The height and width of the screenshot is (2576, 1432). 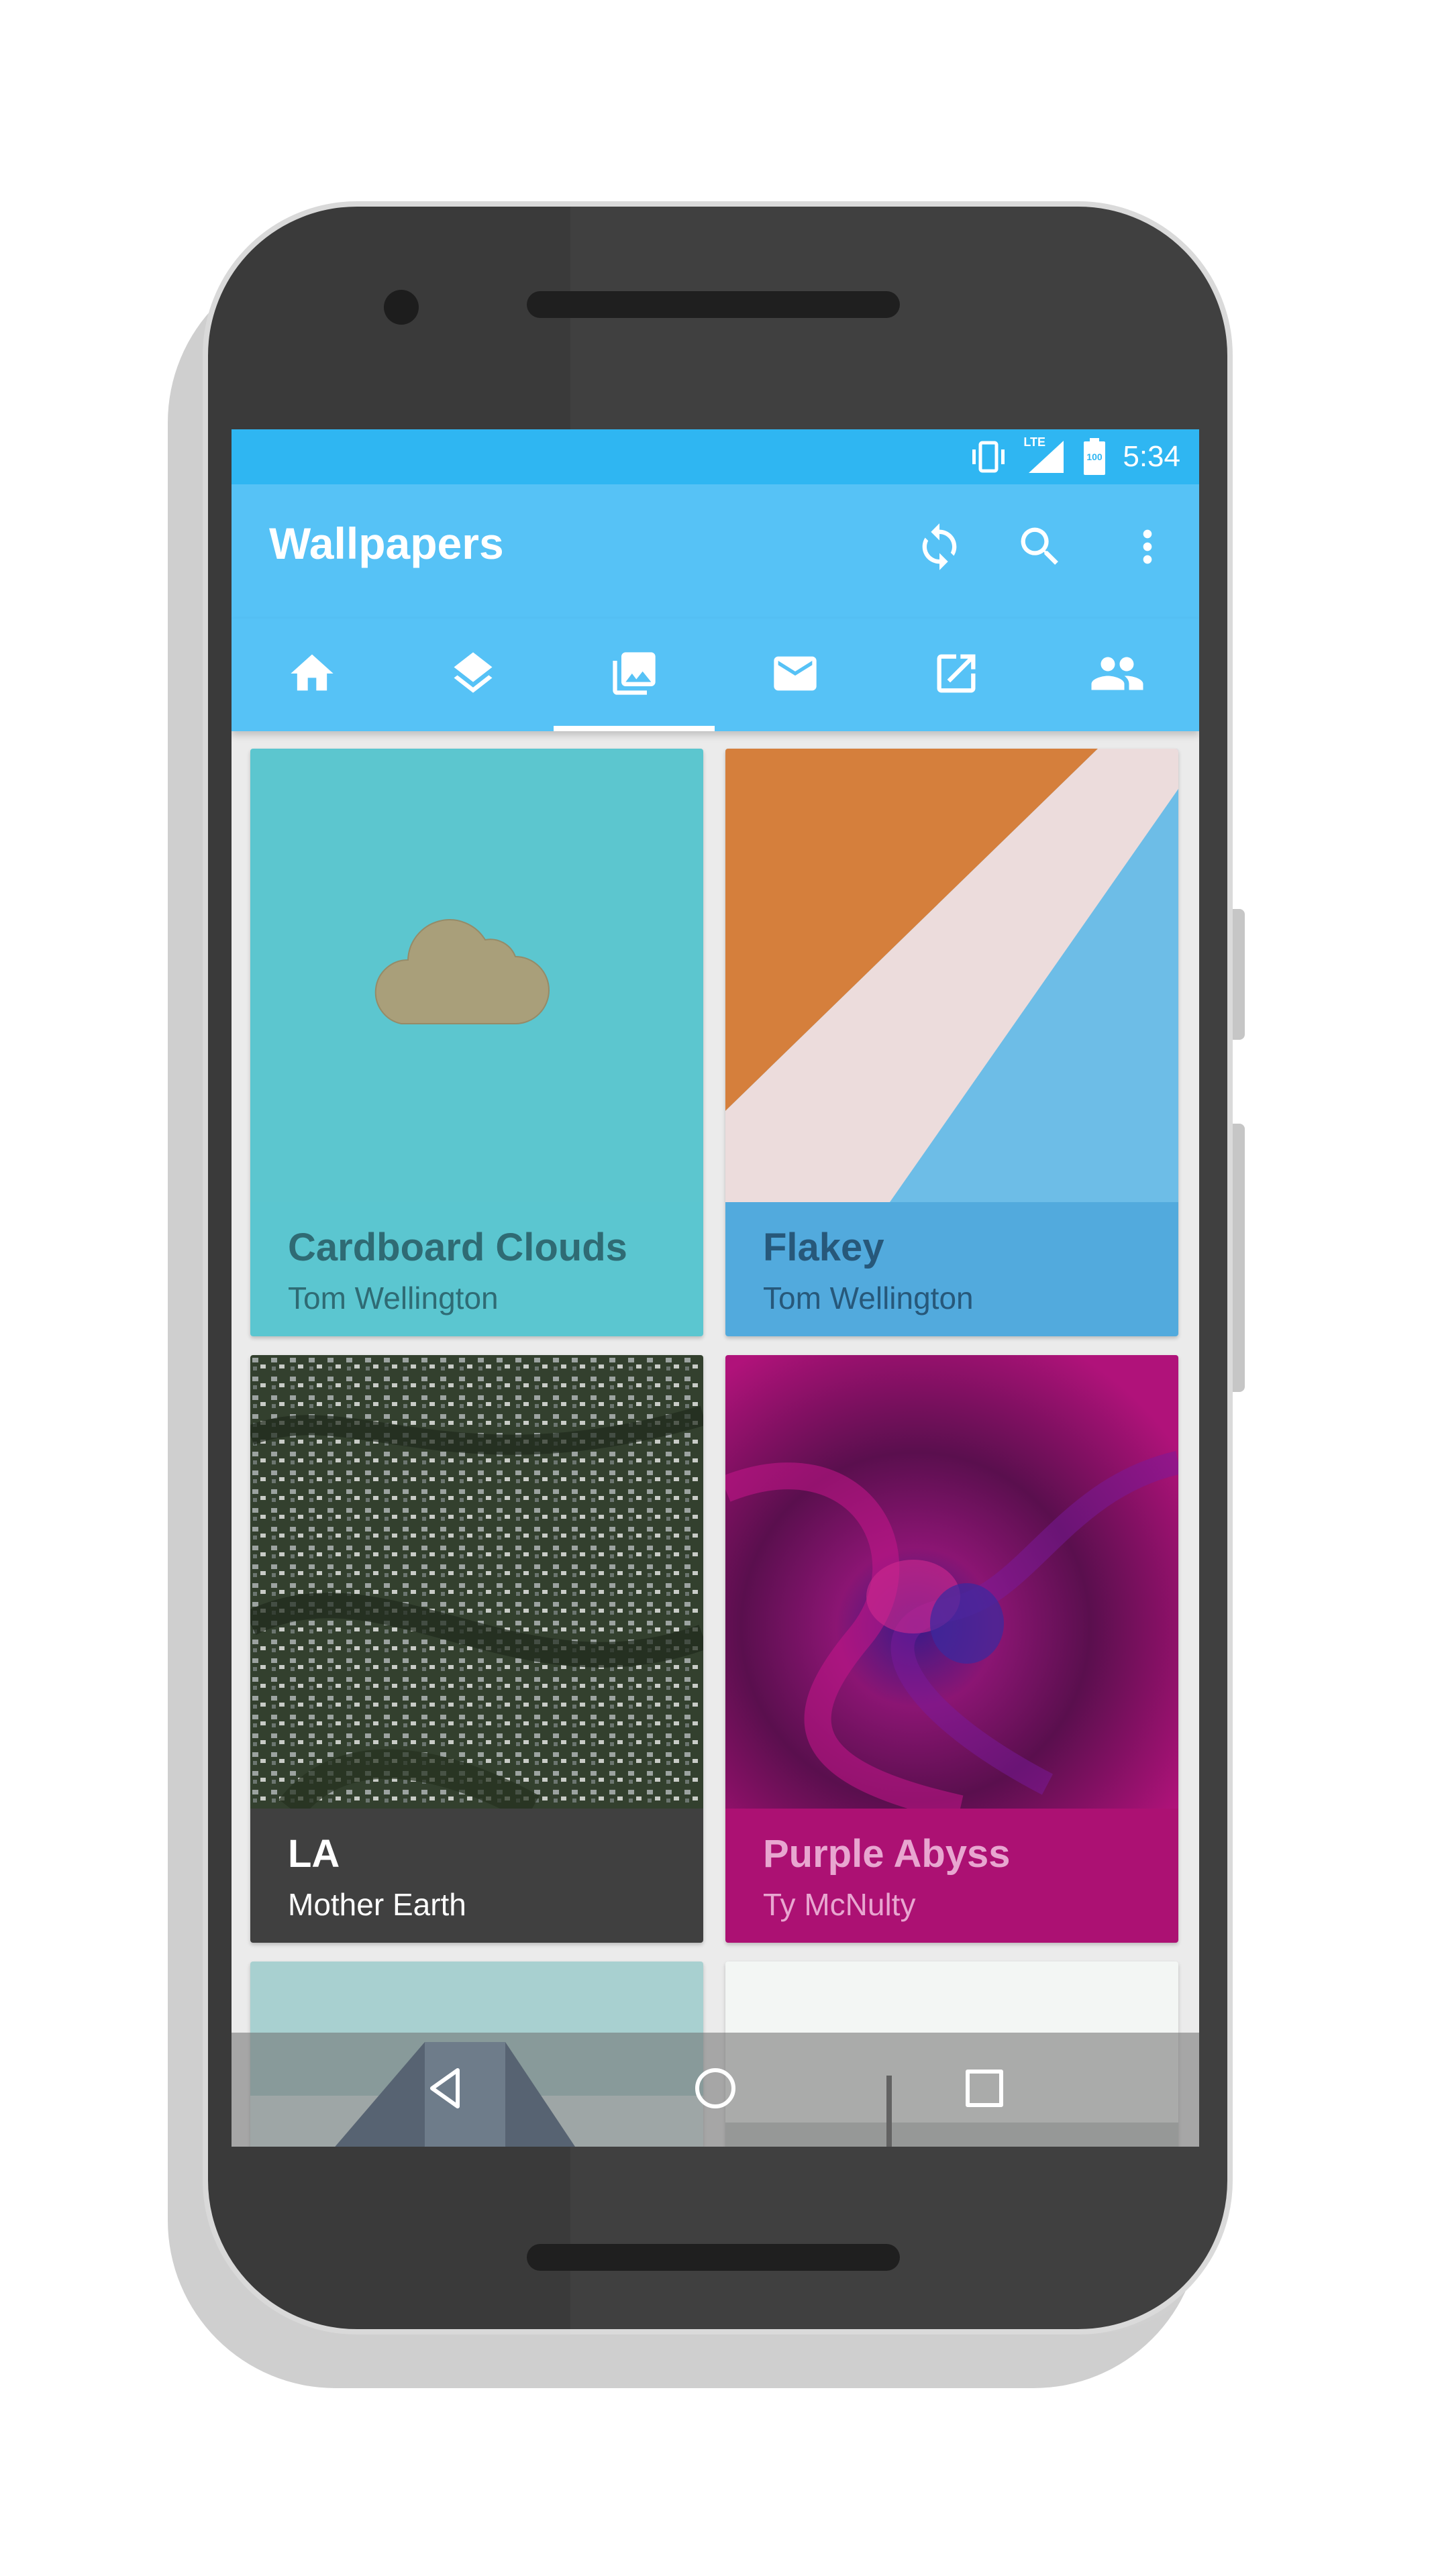 What do you see at coordinates (1239, 974) in the screenshot?
I see `power-button` at bounding box center [1239, 974].